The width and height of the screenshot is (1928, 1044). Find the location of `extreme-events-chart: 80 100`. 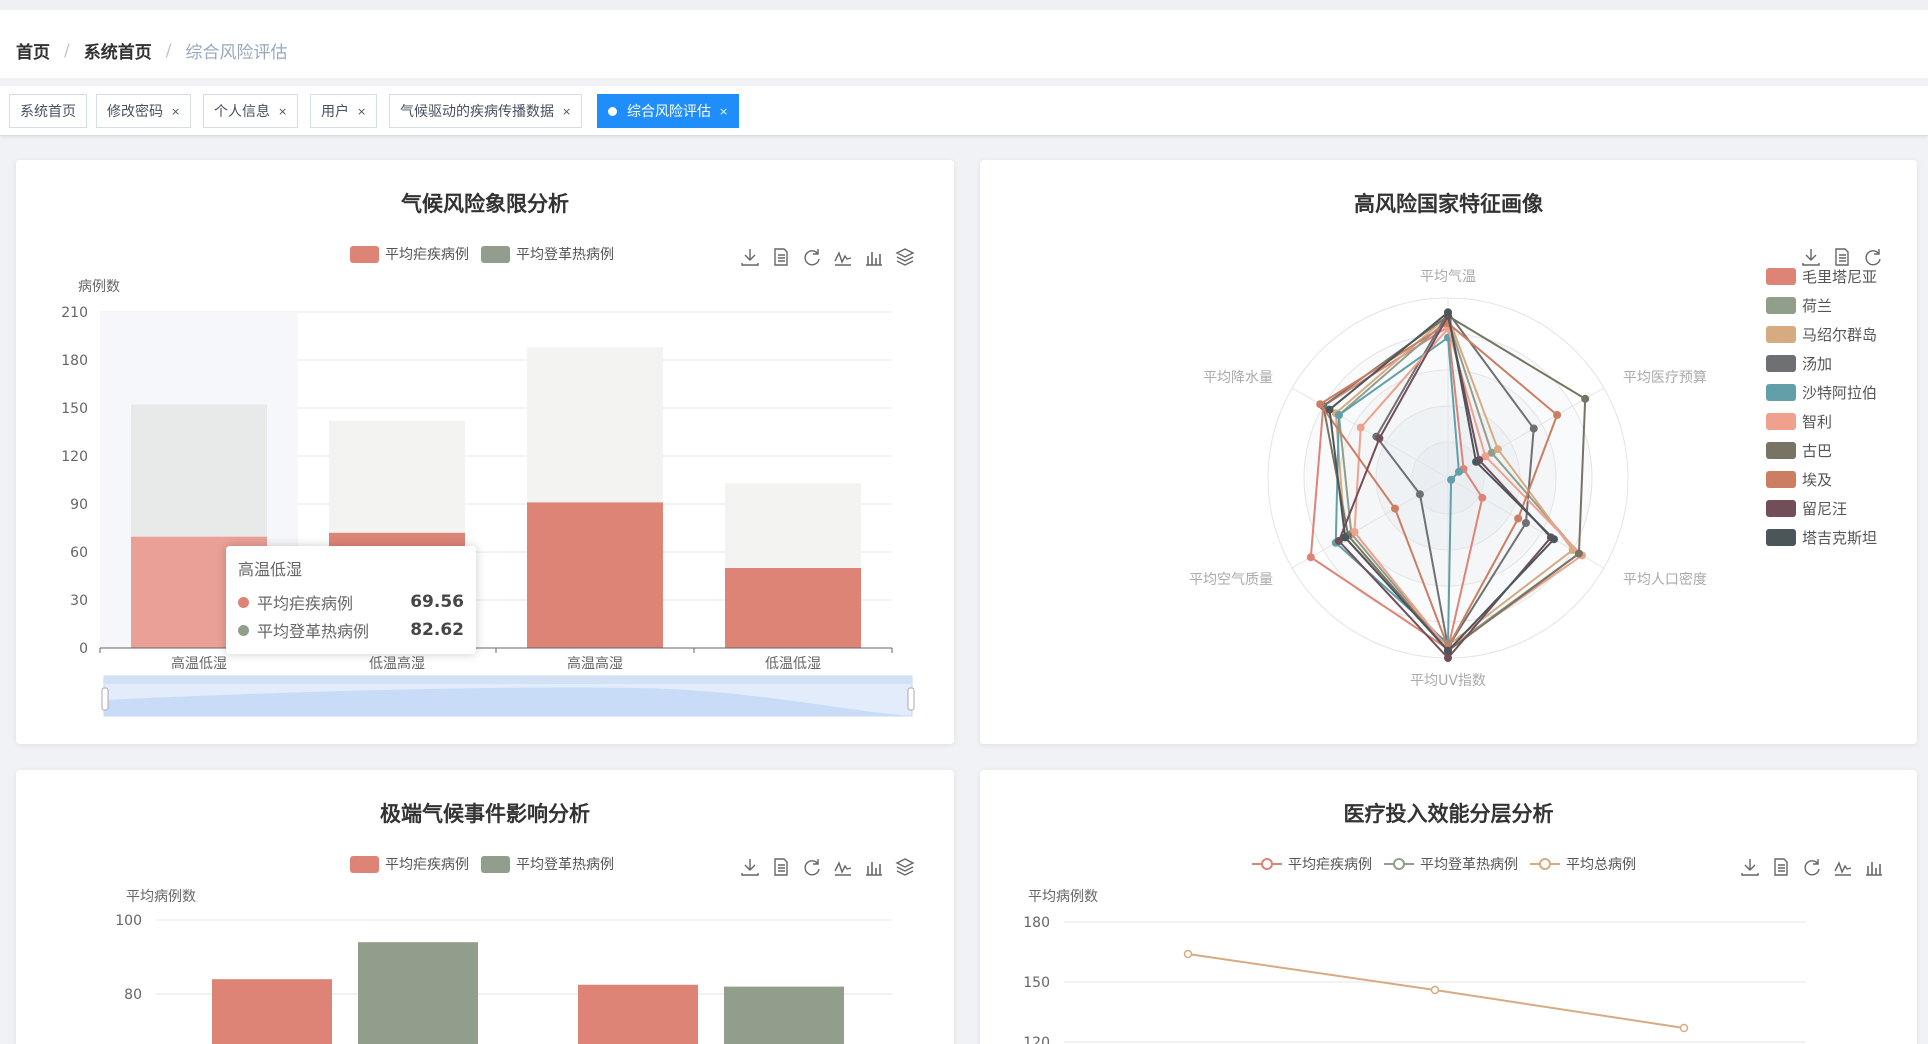

extreme-events-chart: 80 100 is located at coordinates (503, 978).